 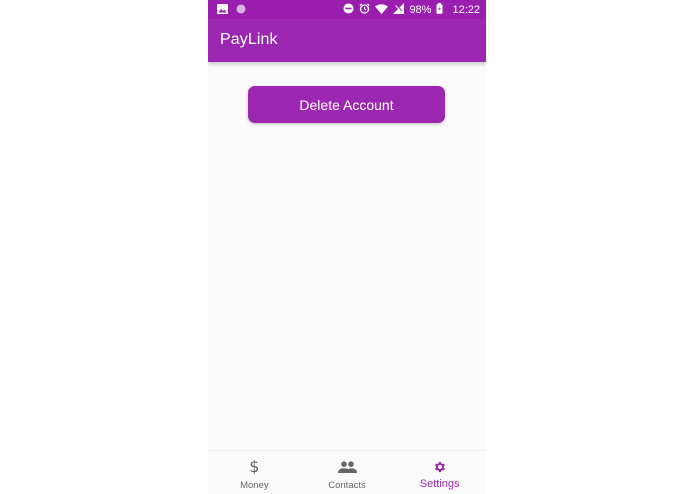 I want to click on nav-label-settings: Settings, so click(x=439, y=484).